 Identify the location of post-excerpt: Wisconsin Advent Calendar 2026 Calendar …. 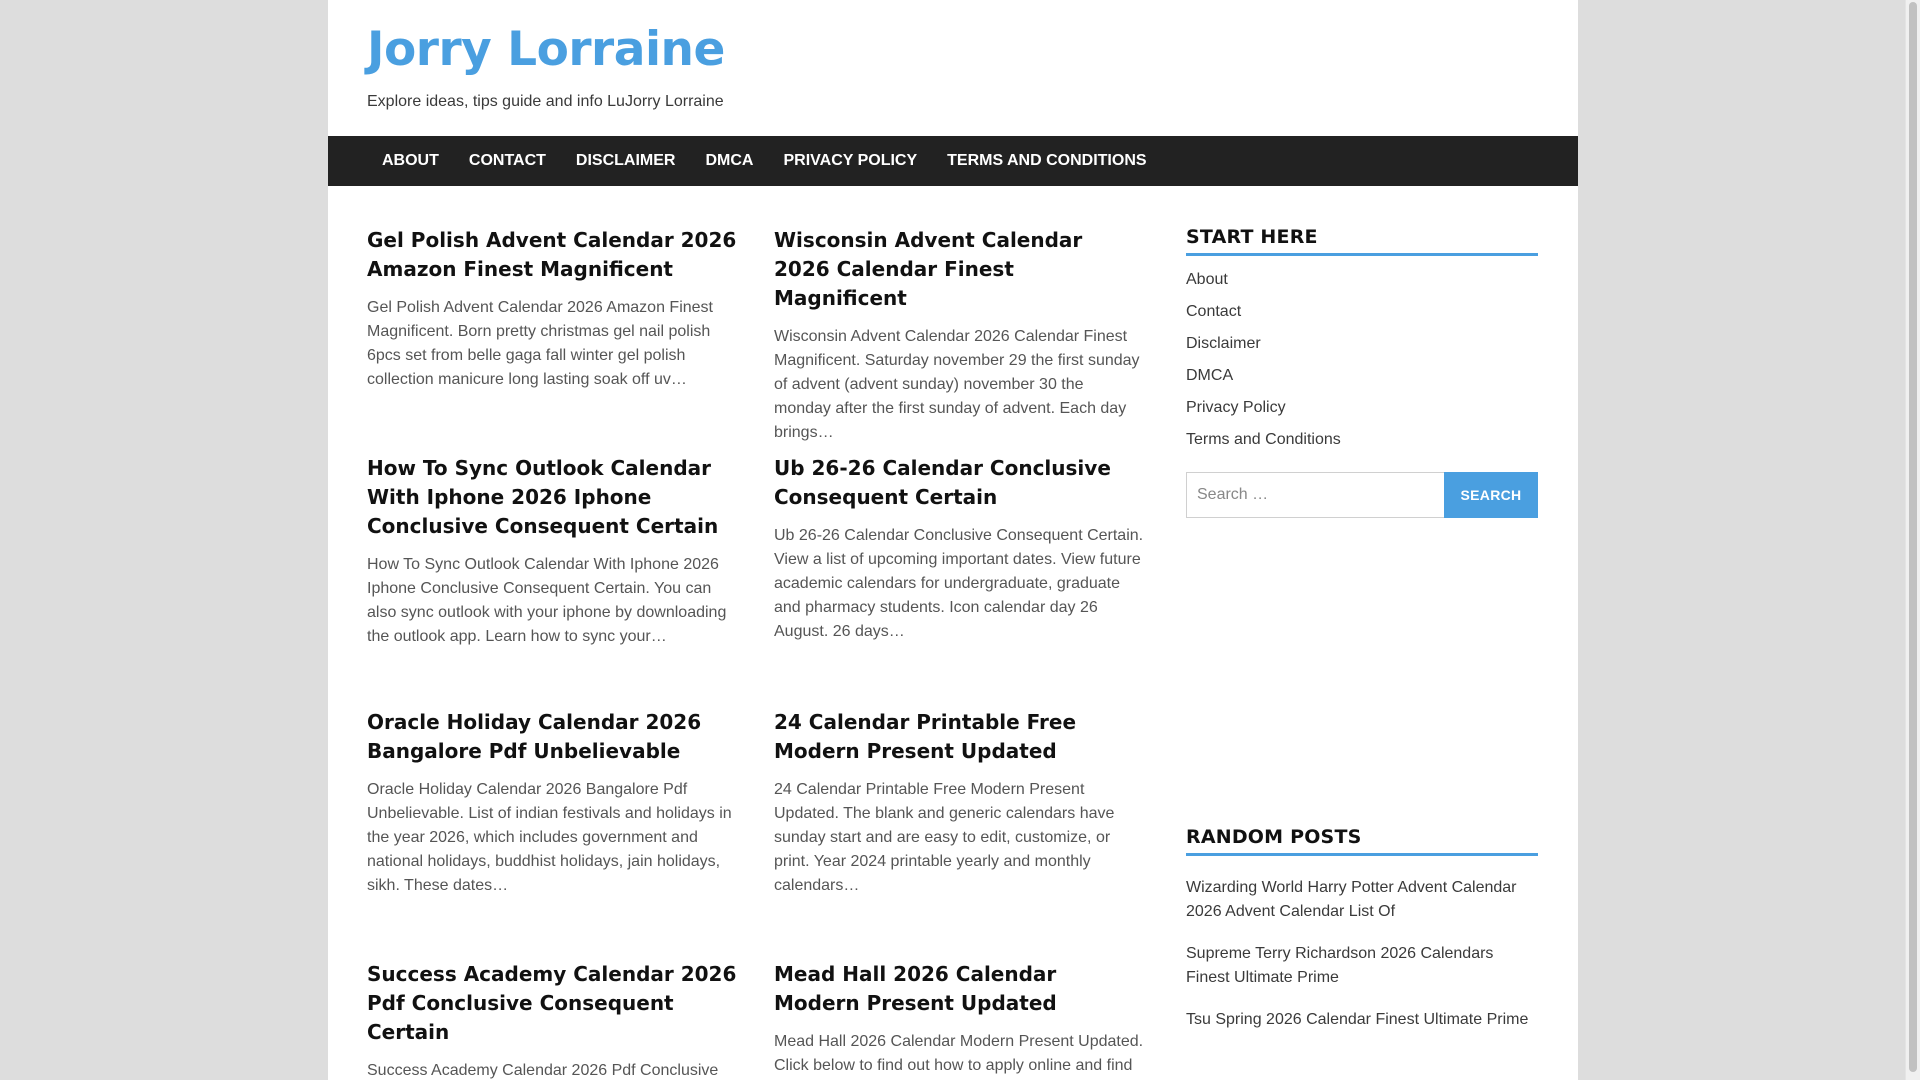
(957, 384).